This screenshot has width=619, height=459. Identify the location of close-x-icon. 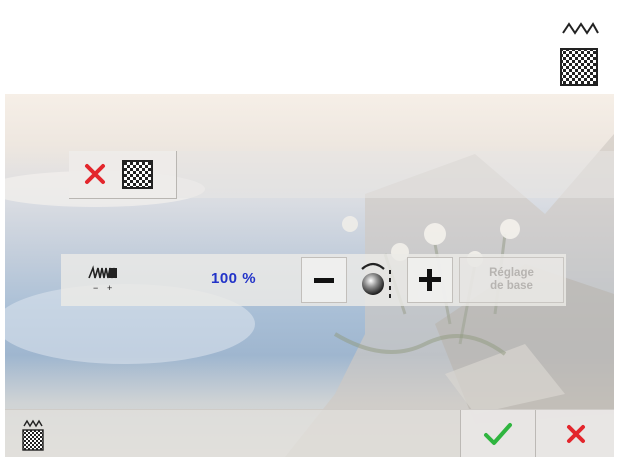
(95, 174).